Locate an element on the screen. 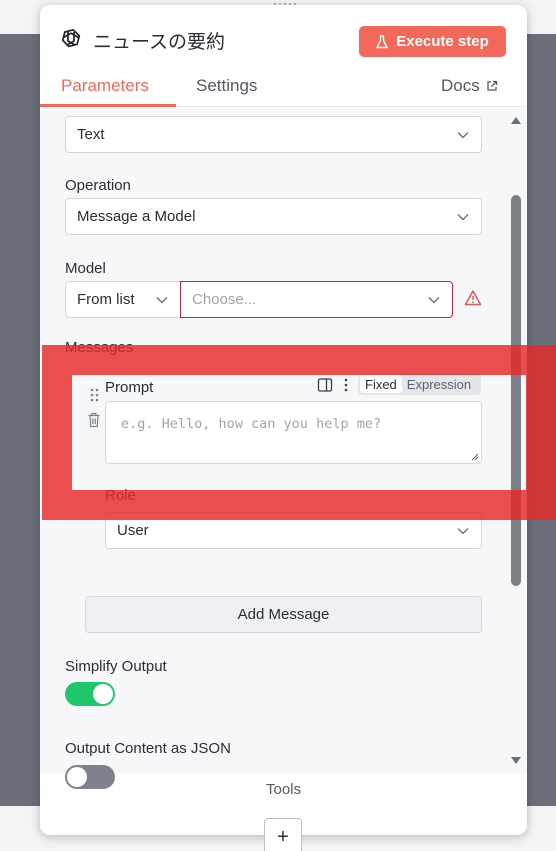  add-message-button: Add Message is located at coordinates (283, 614).